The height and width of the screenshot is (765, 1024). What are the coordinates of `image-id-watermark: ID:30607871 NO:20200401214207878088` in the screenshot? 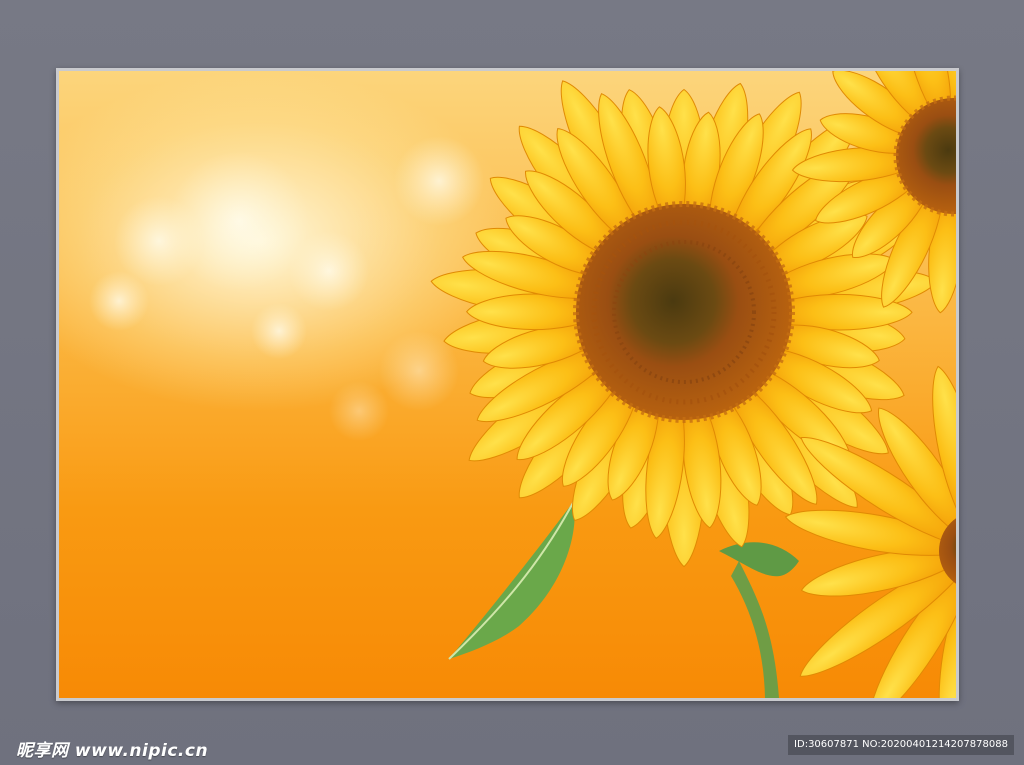 It's located at (901, 745).